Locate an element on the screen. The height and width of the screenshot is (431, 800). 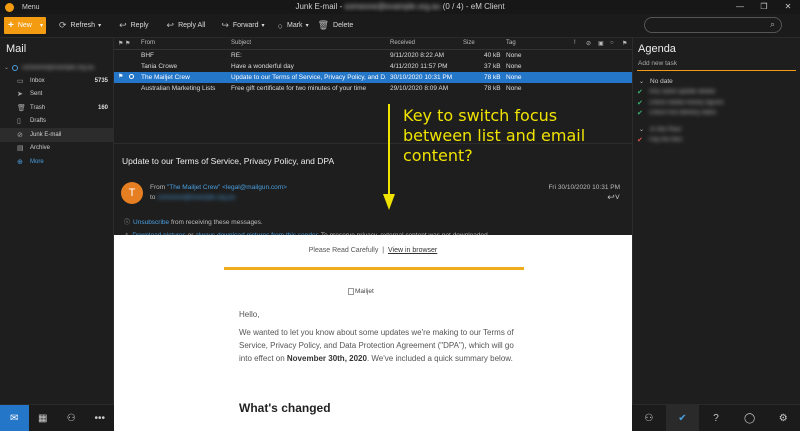
task-item: ✔ ANZ Bank update details is located at coordinates (716, 92).